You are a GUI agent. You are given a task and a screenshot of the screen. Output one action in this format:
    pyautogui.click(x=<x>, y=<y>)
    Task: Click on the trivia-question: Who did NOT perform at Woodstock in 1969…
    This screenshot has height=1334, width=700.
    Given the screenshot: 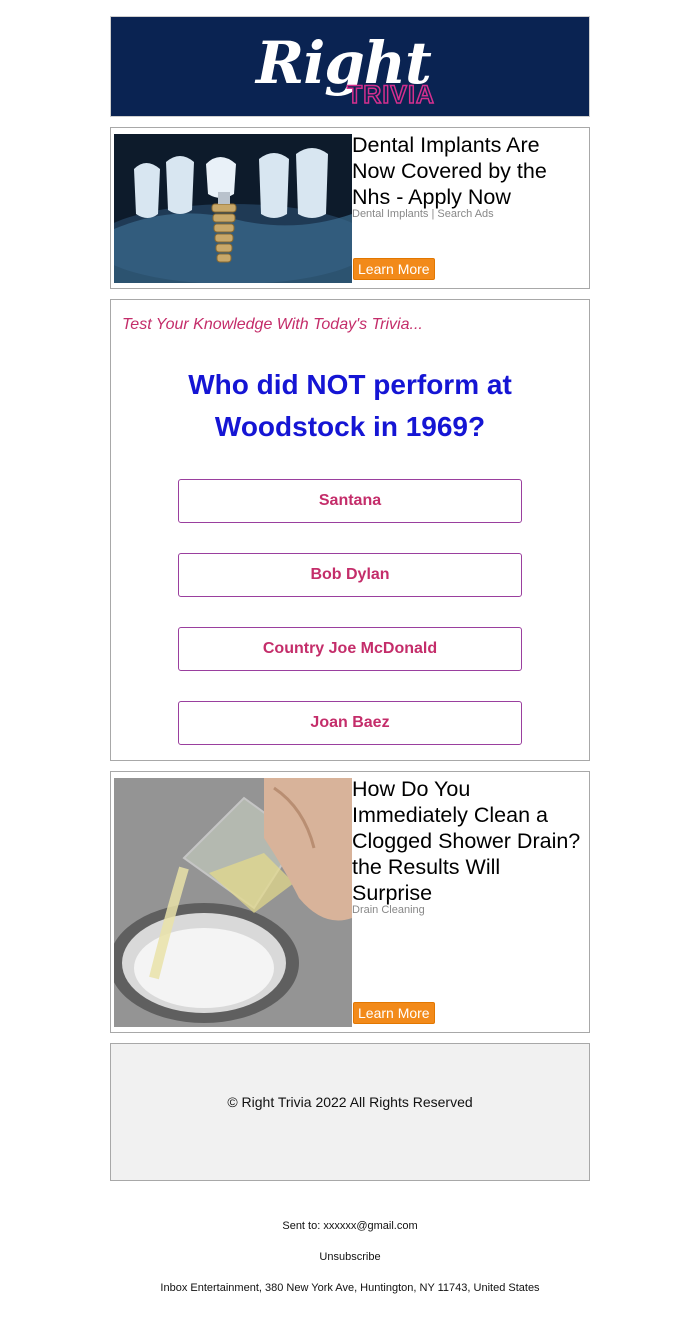 What is the action you would take?
    pyautogui.click(x=350, y=405)
    